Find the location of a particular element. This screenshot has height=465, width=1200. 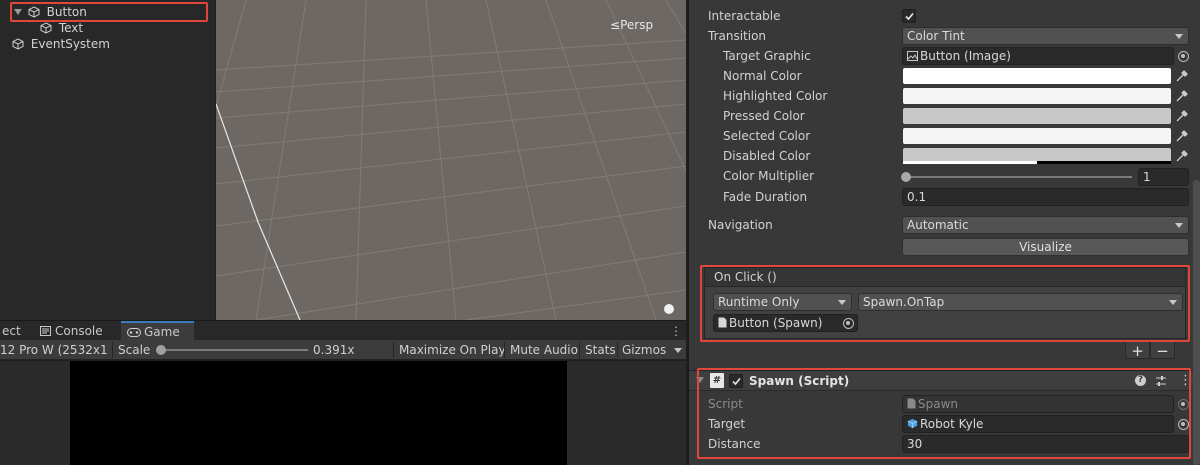

interactable-label: Interactable is located at coordinates (744, 16).